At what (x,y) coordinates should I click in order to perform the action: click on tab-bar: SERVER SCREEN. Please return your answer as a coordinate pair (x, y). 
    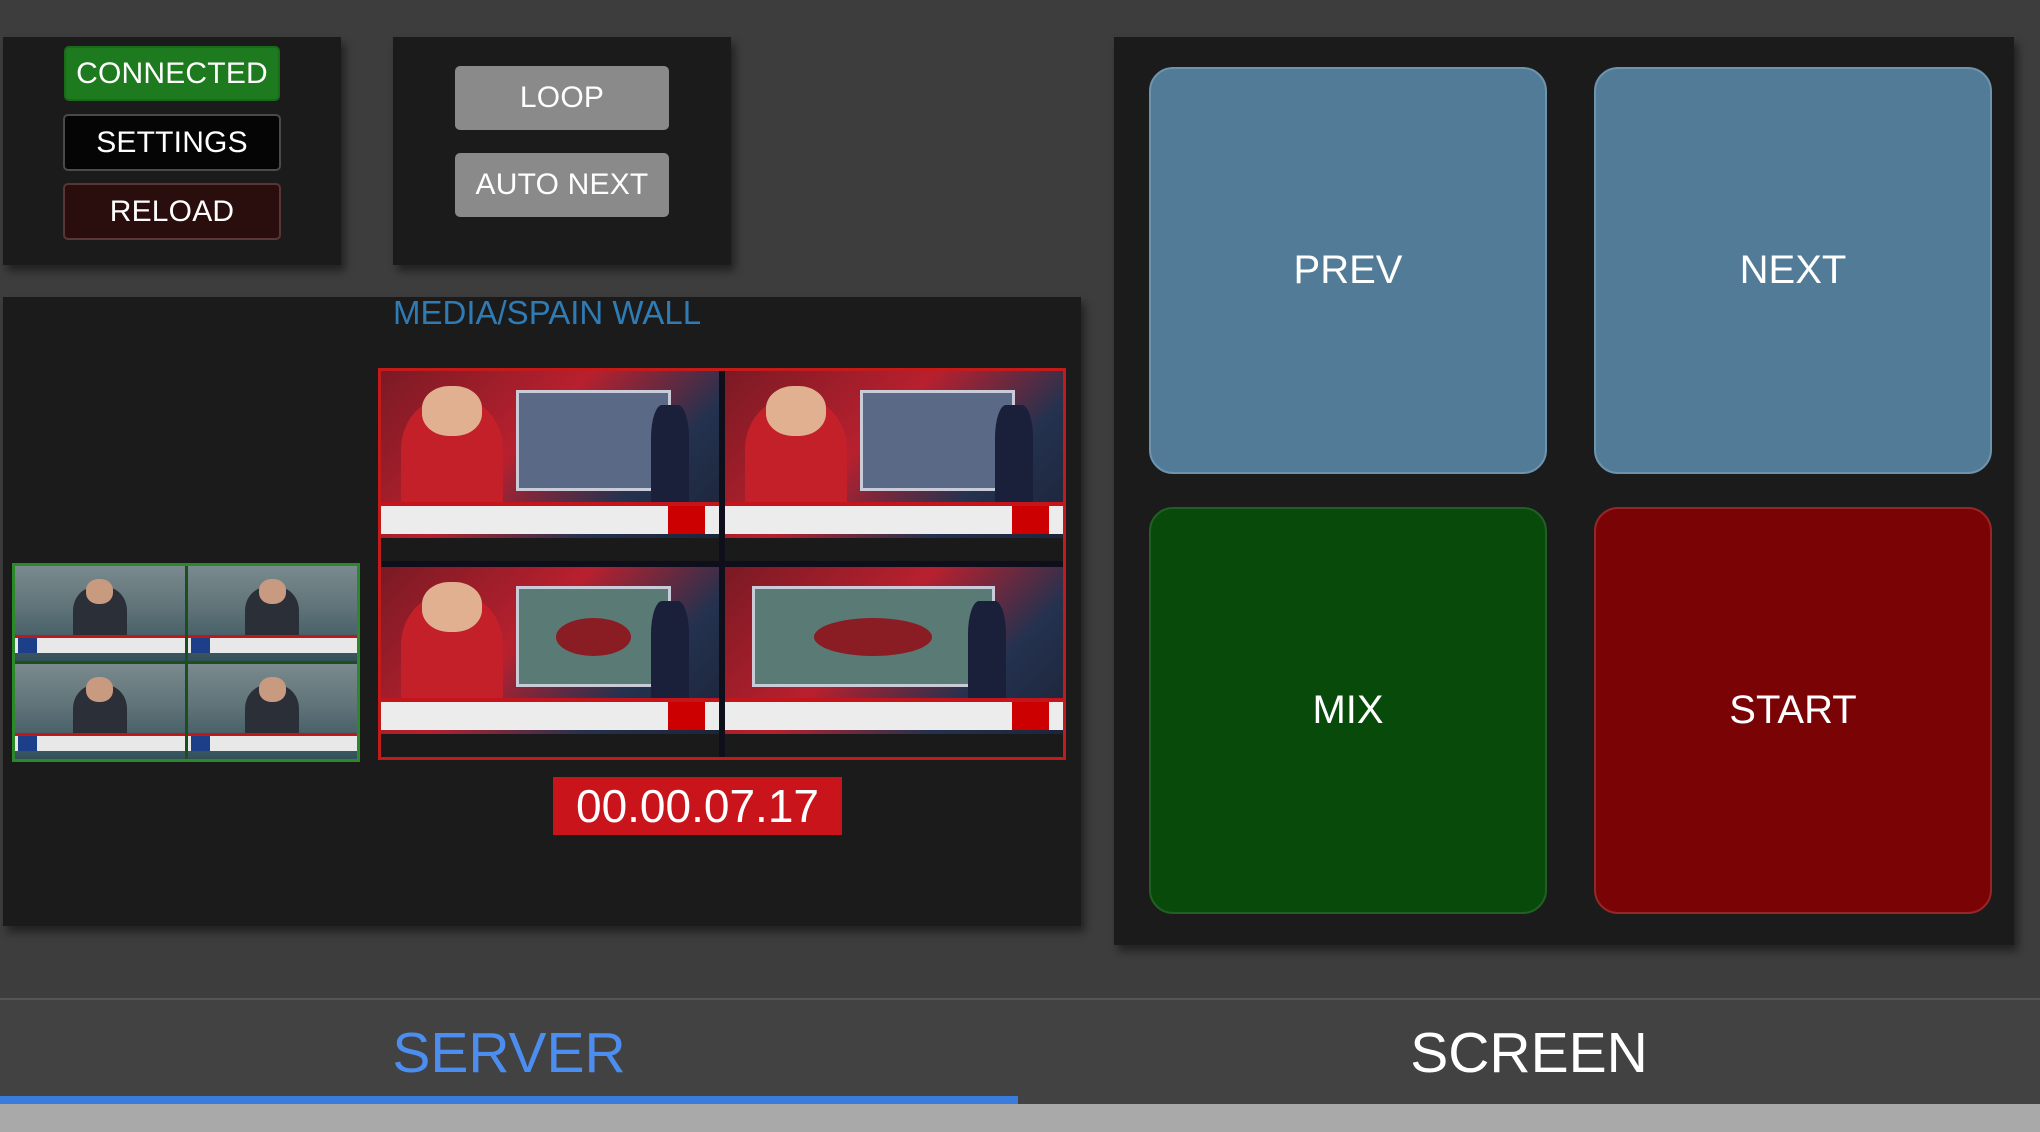
    Looking at the image, I should click on (1020, 1052).